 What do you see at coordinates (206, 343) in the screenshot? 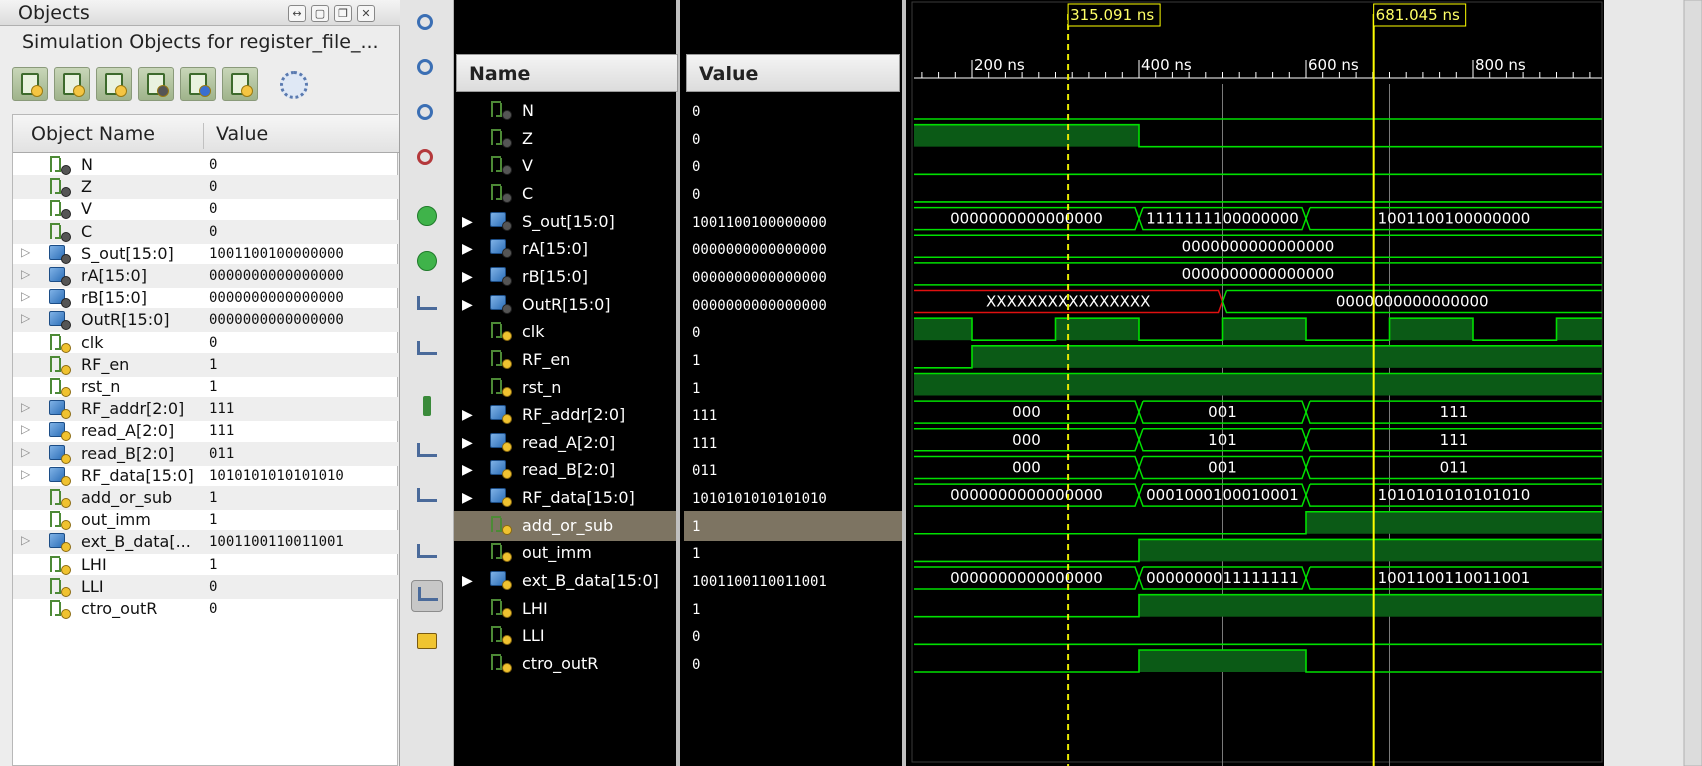
I see `object-row-clk: clk 0` at bounding box center [206, 343].